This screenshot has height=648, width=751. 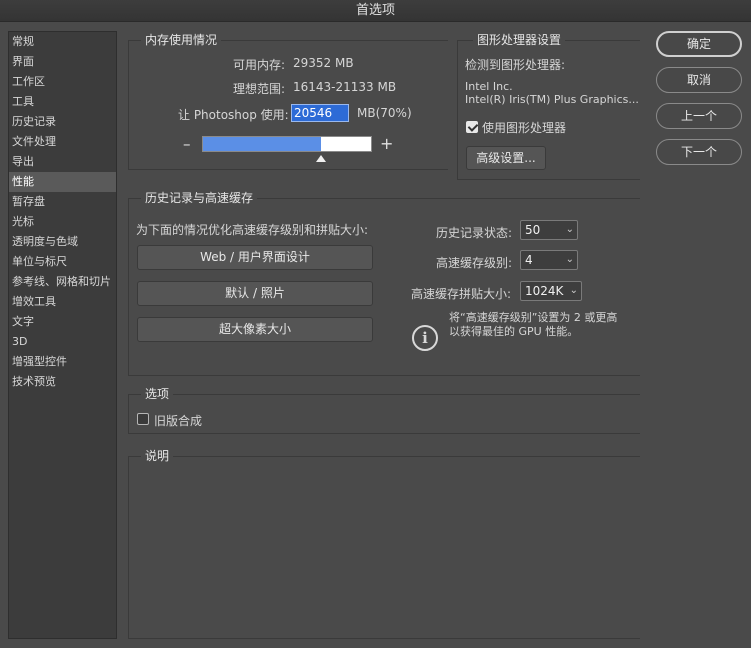 What do you see at coordinates (699, 80) in the screenshot?
I see `cancel-button: 取消` at bounding box center [699, 80].